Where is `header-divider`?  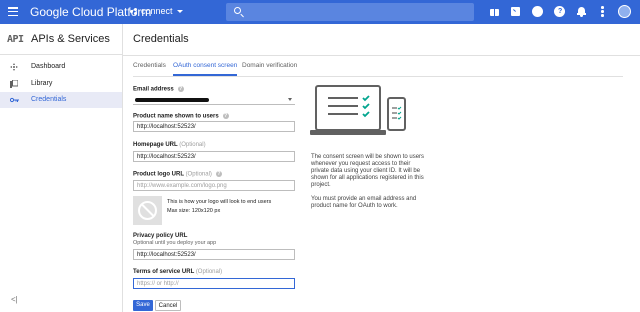
header-divider is located at coordinates (381, 55).